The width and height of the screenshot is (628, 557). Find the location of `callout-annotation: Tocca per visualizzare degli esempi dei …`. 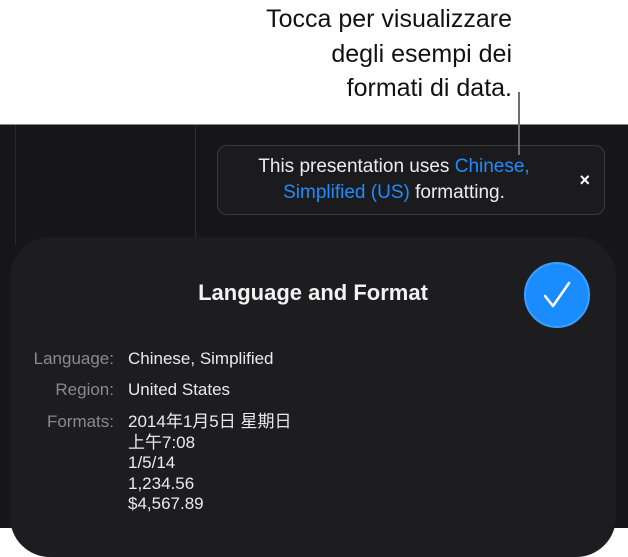

callout-annotation: Tocca per visualizzare degli esempi dei … is located at coordinates (389, 54).